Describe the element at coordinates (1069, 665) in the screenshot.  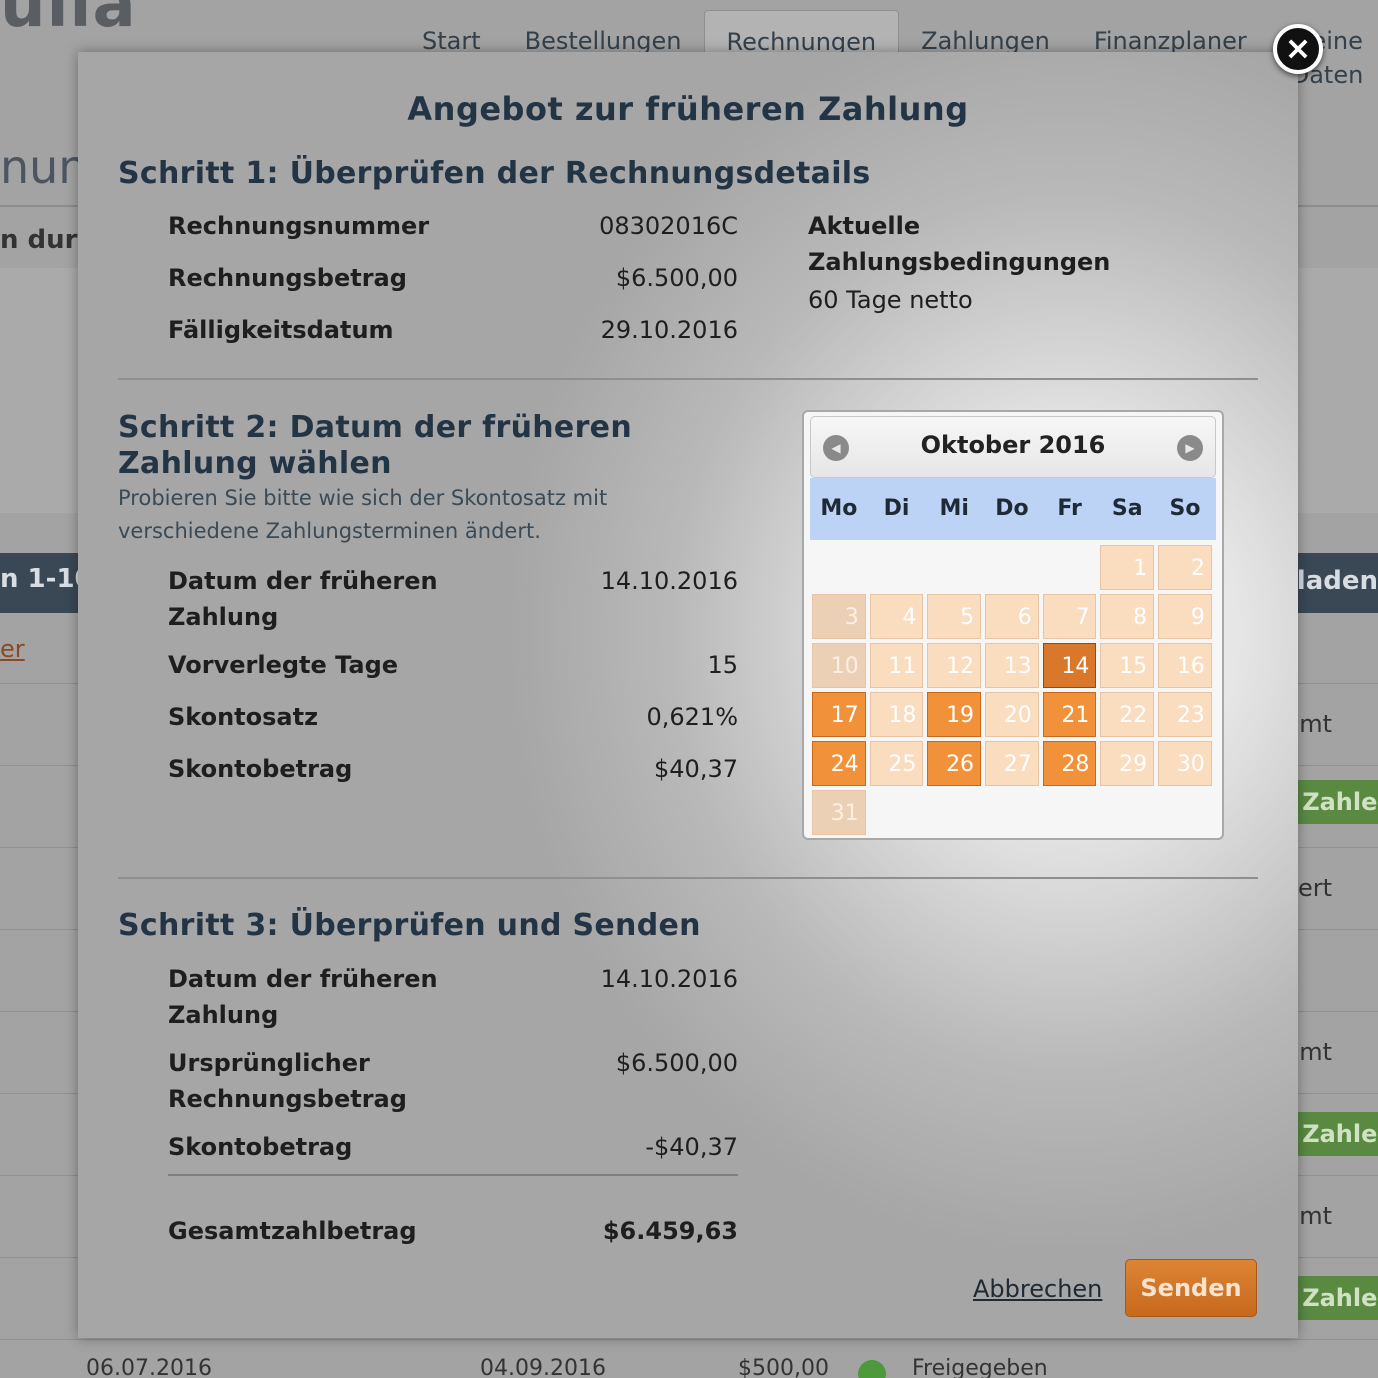
I see `calendar-day-selected: 14` at that location.